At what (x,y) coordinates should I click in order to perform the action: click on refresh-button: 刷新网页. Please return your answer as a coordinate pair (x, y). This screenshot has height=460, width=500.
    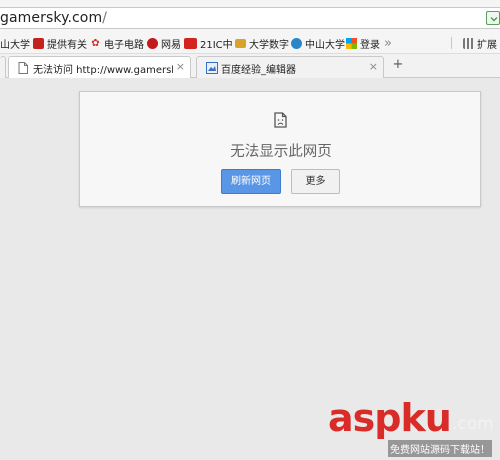
    Looking at the image, I should click on (251, 181).